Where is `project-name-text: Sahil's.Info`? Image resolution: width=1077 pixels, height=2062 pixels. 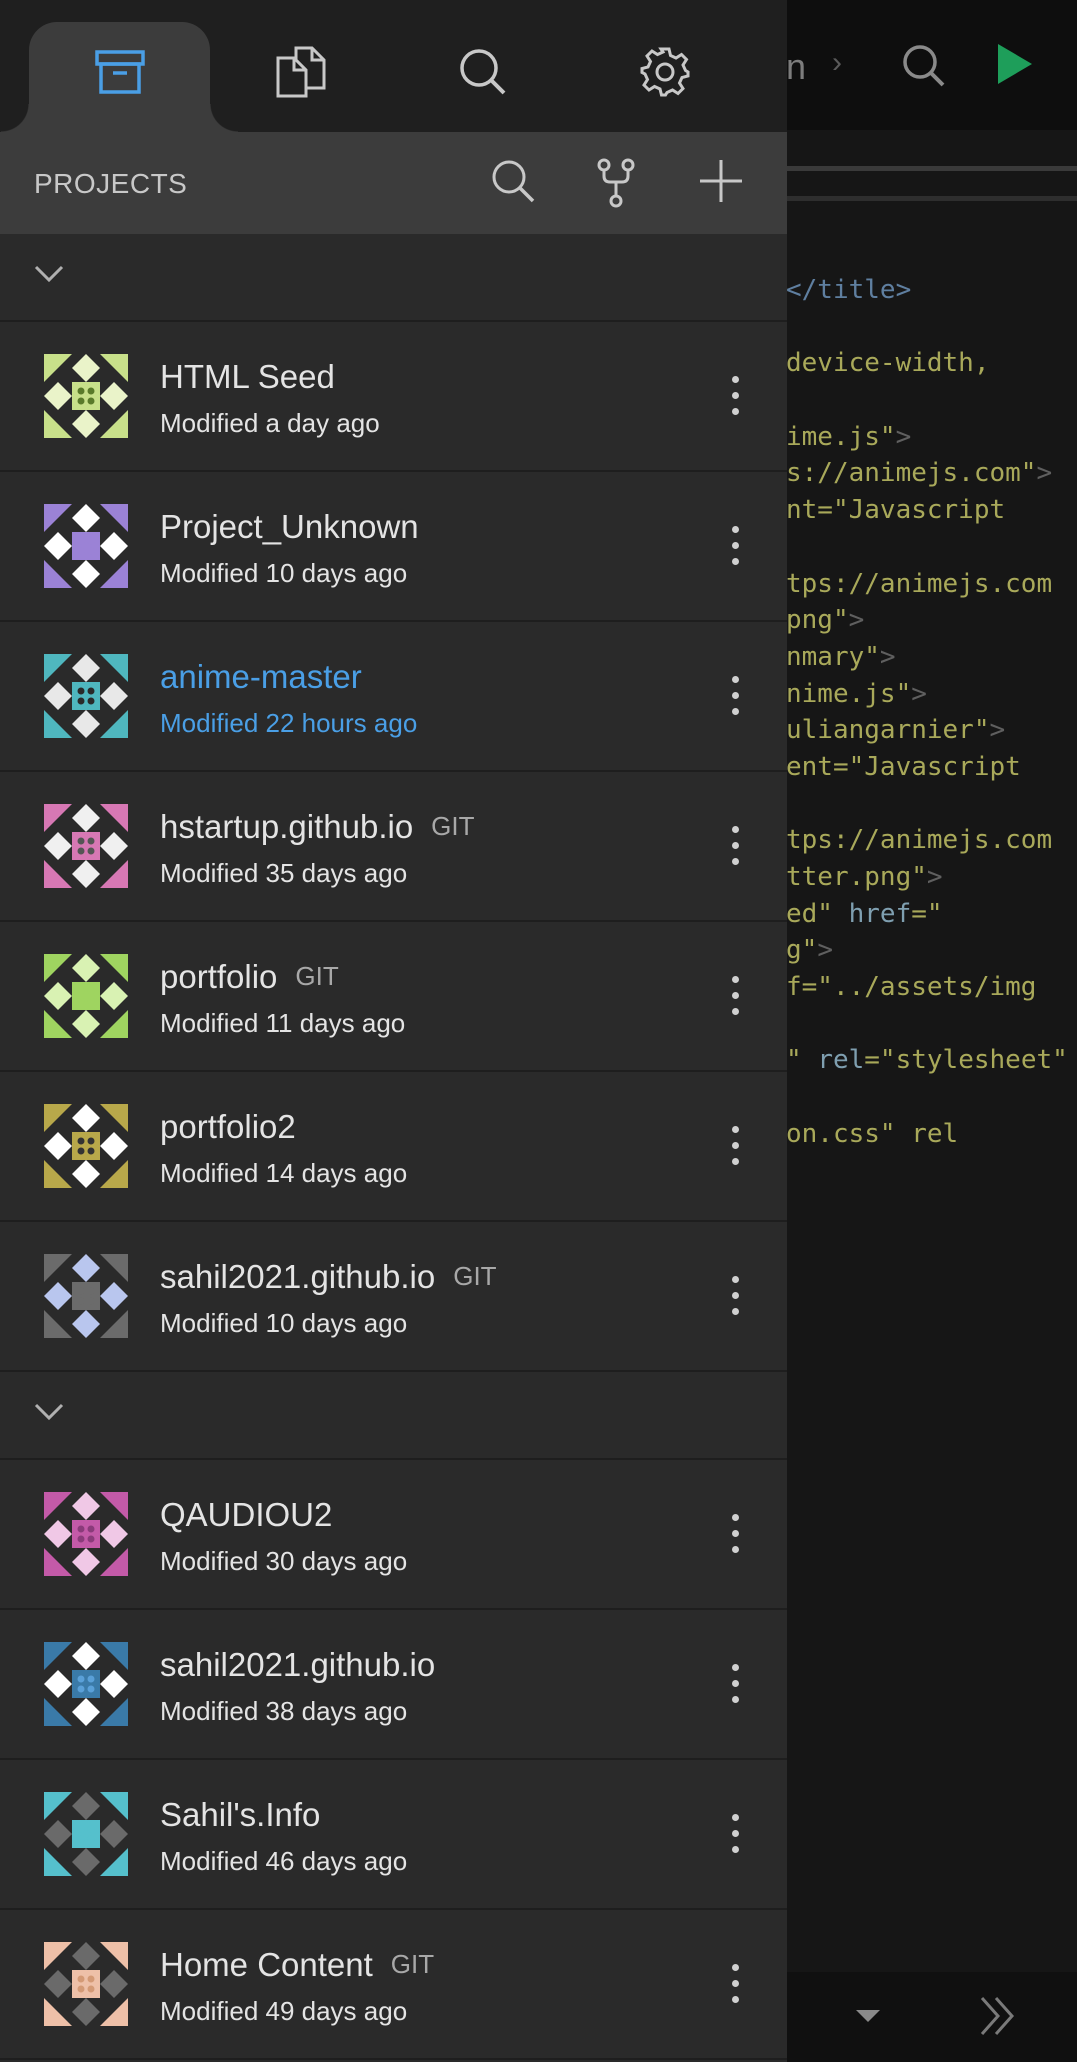 project-name-text: Sahil's.Info is located at coordinates (240, 1814).